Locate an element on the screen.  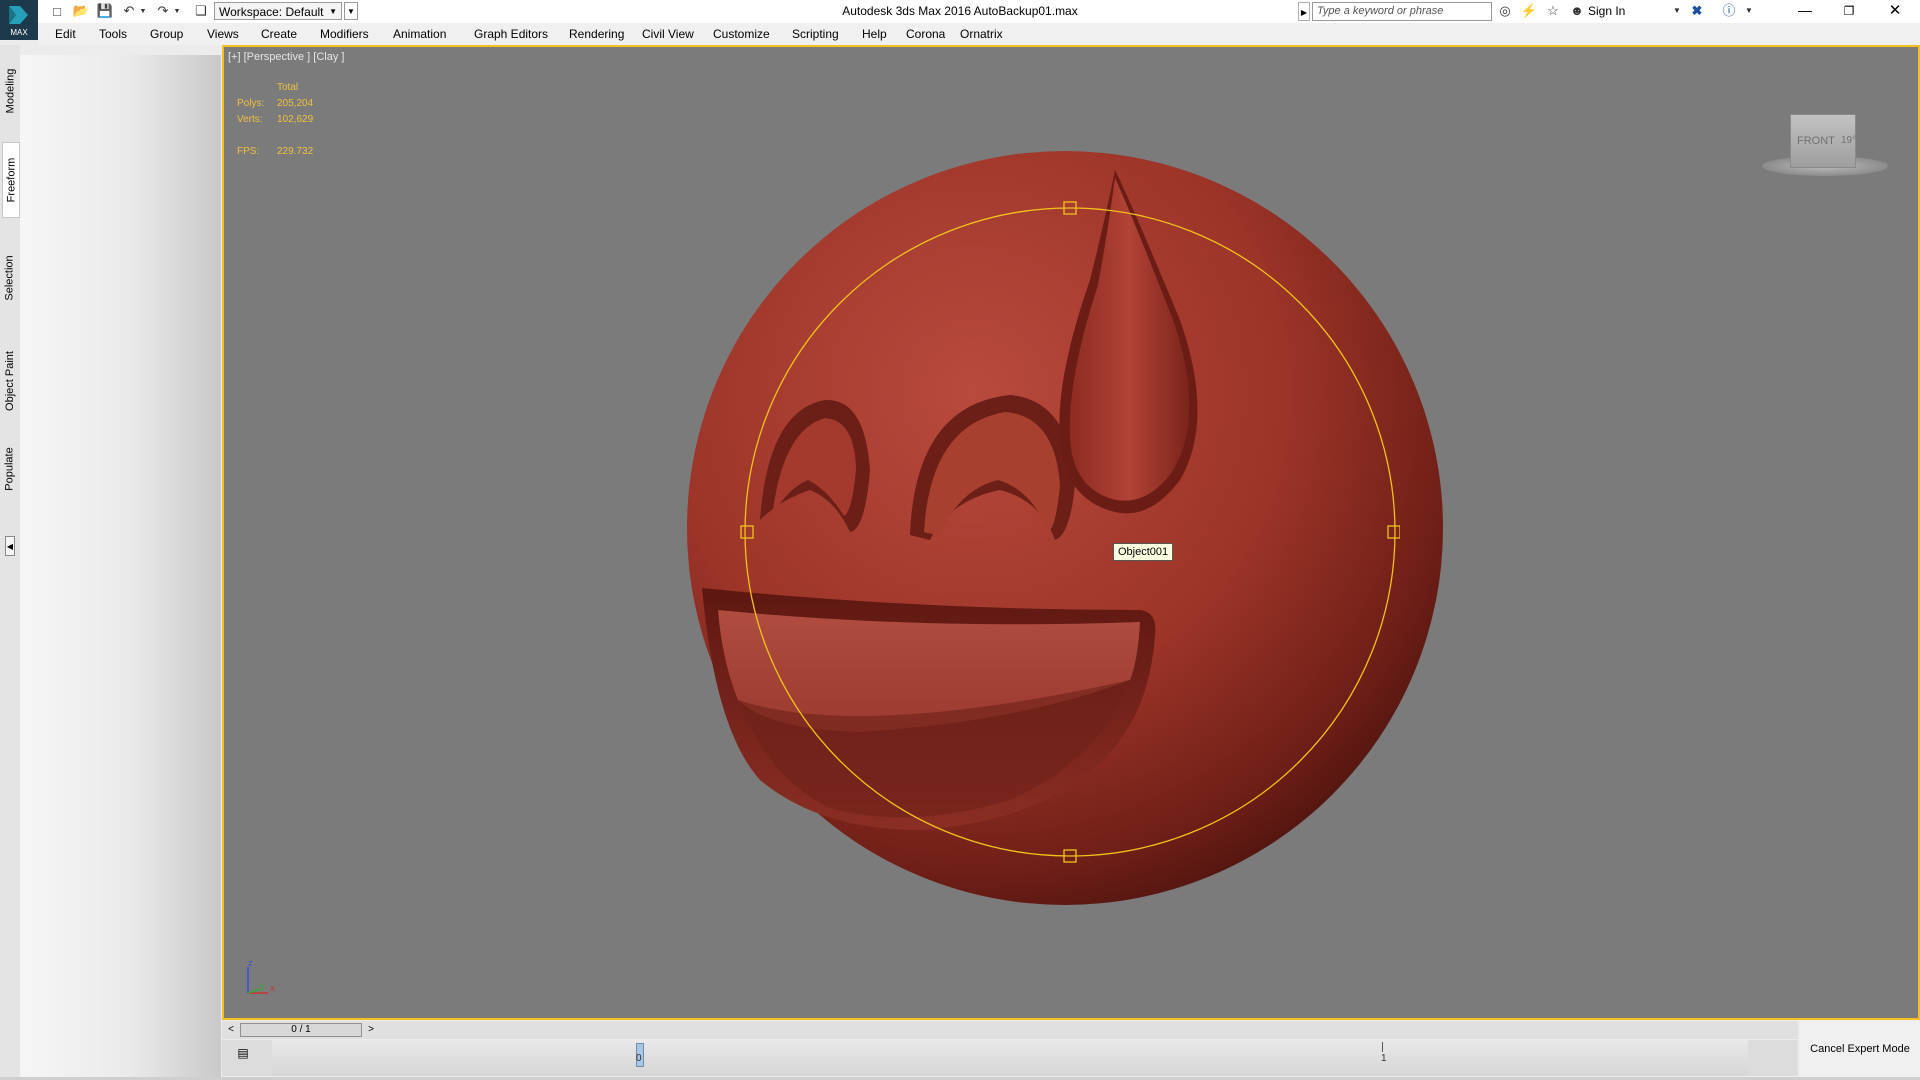
user-icon: ☻ is located at coordinates (1577, 11).